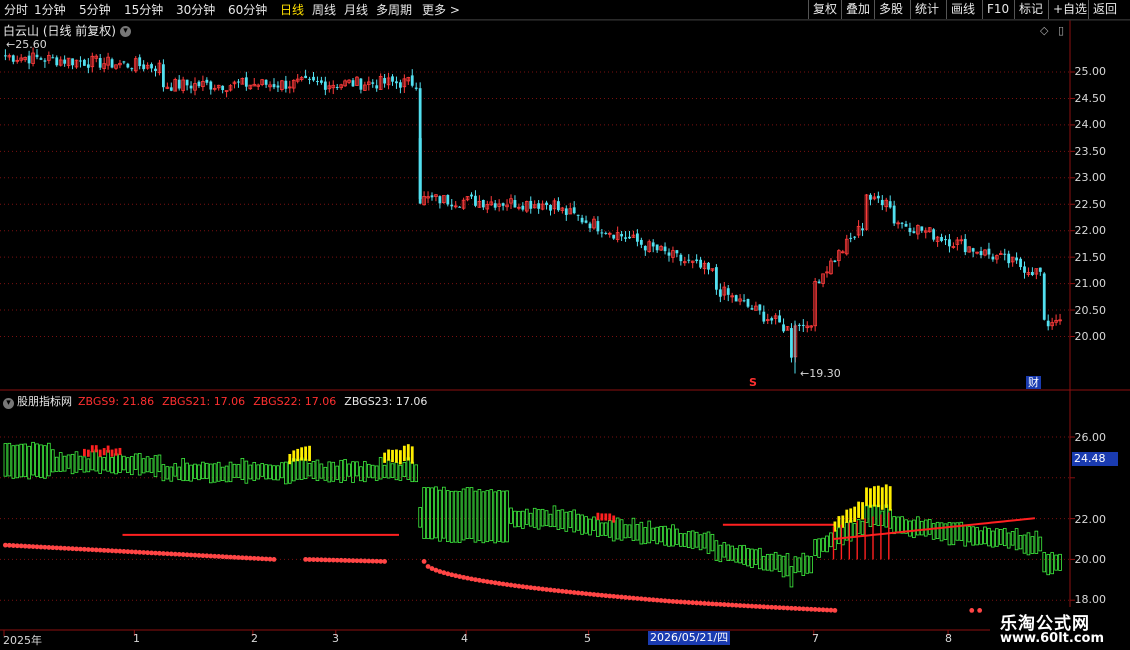  What do you see at coordinates (1090, 559) in the screenshot?
I see `indicator-y-tick: 20.00` at bounding box center [1090, 559].